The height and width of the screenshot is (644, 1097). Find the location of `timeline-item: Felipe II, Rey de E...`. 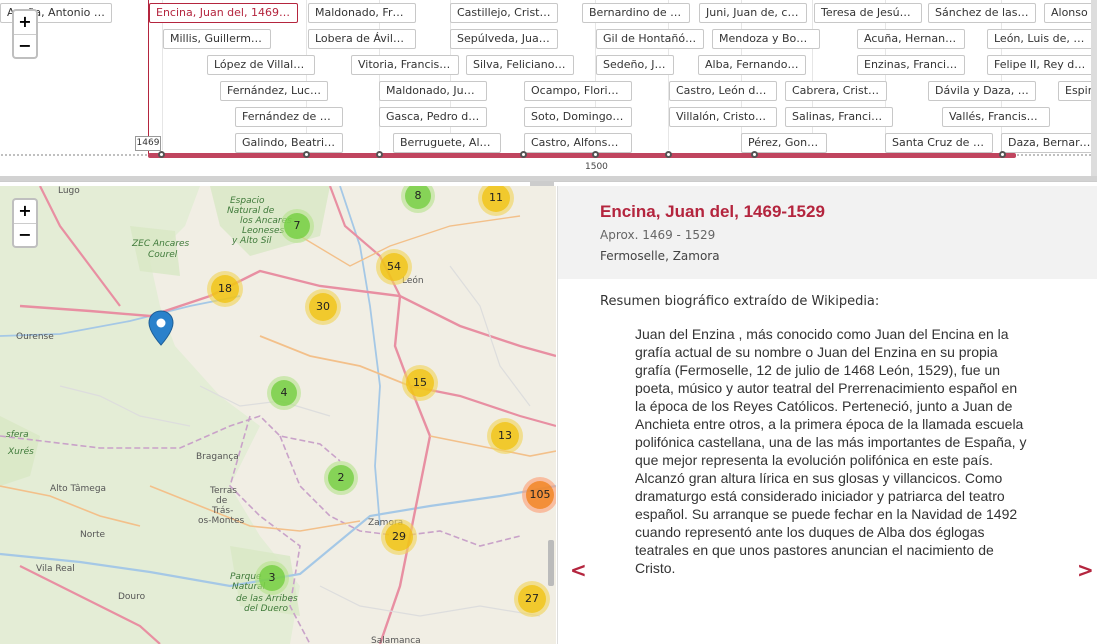

timeline-item: Felipe II, Rey de E... is located at coordinates (1041, 65).